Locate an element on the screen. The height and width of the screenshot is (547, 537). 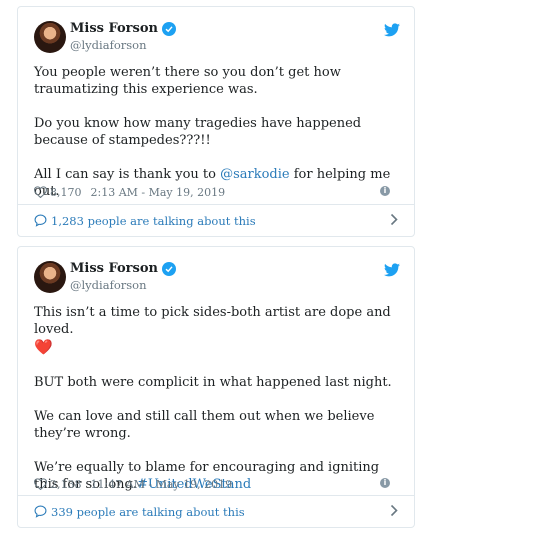
tweet-footer: 339 people are talking about this is located at coordinates (216, 511).